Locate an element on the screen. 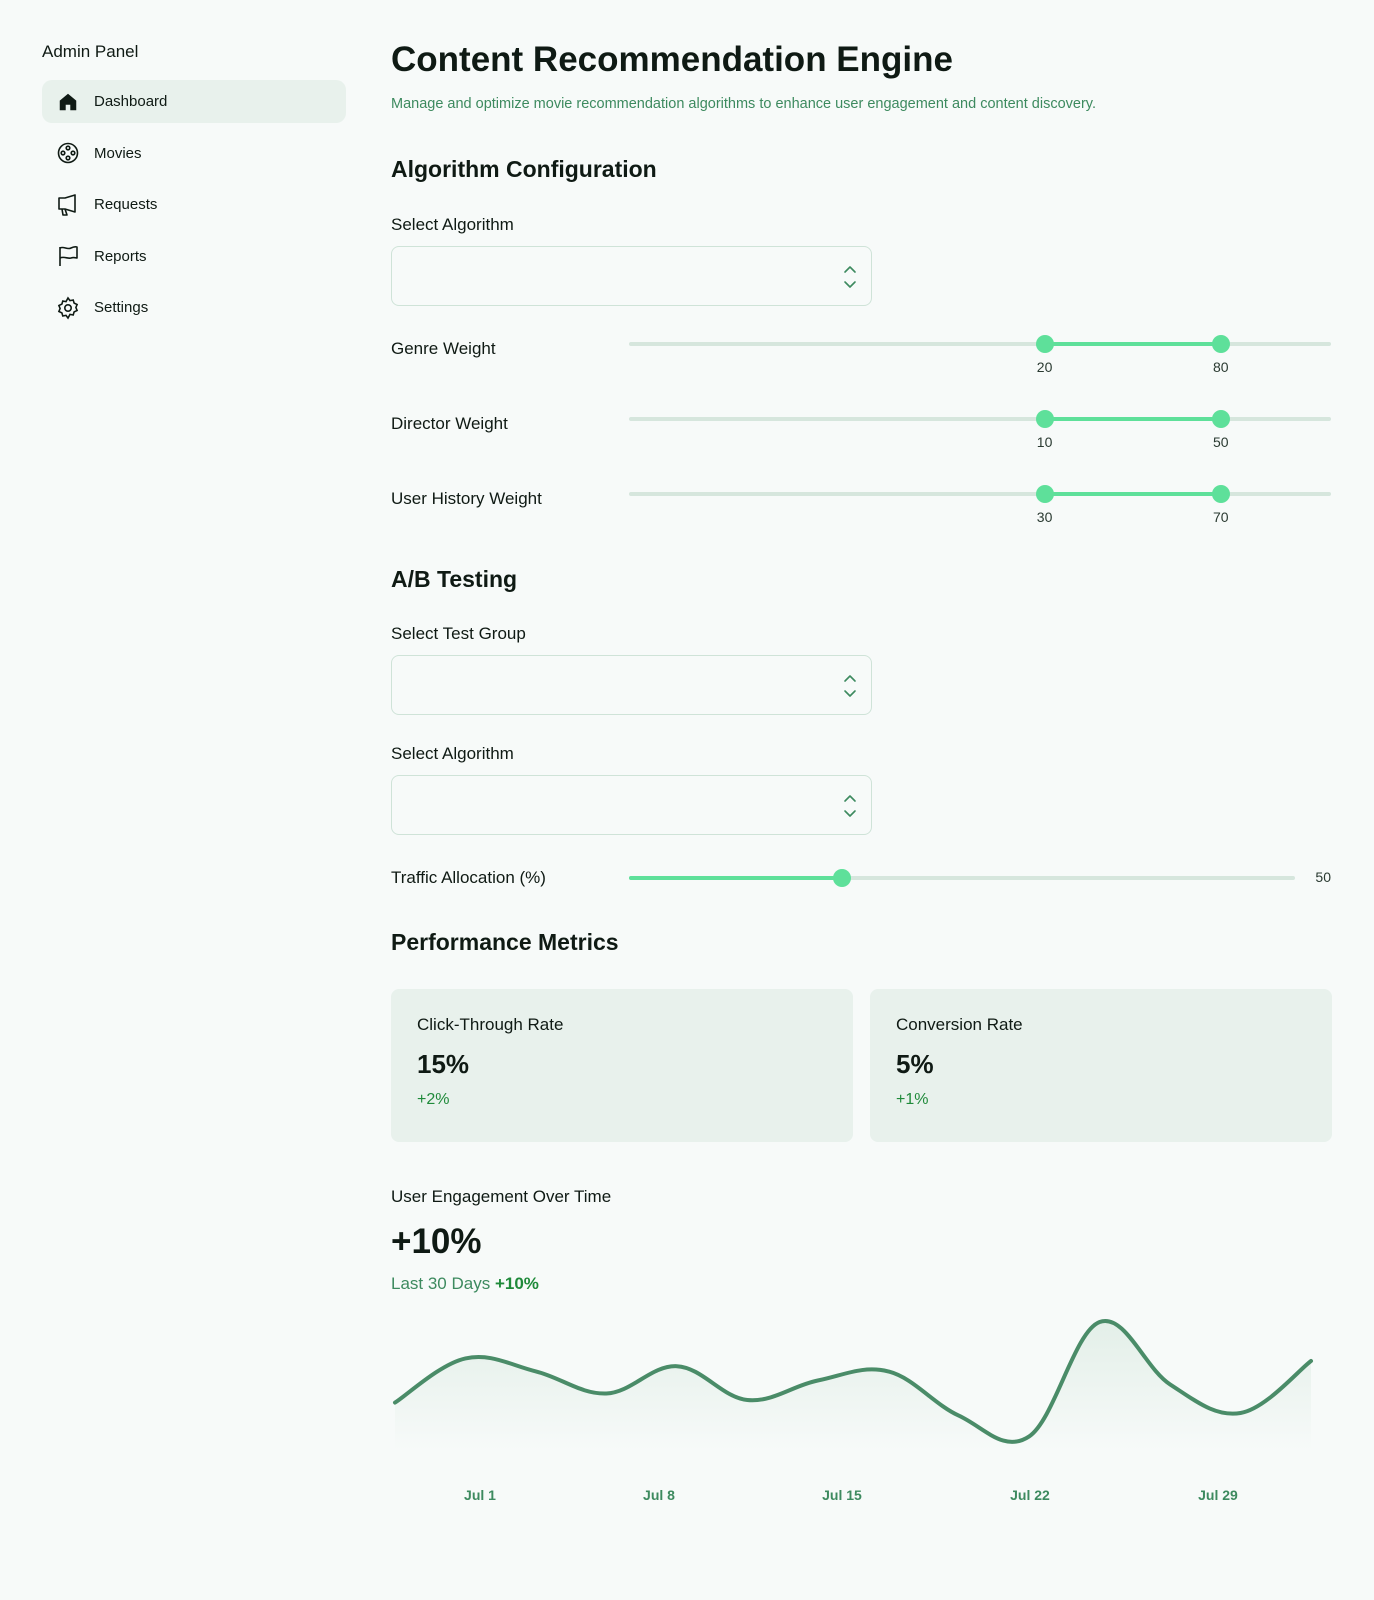 The image size is (1374, 1600). metric-delta: +1% is located at coordinates (912, 1099).